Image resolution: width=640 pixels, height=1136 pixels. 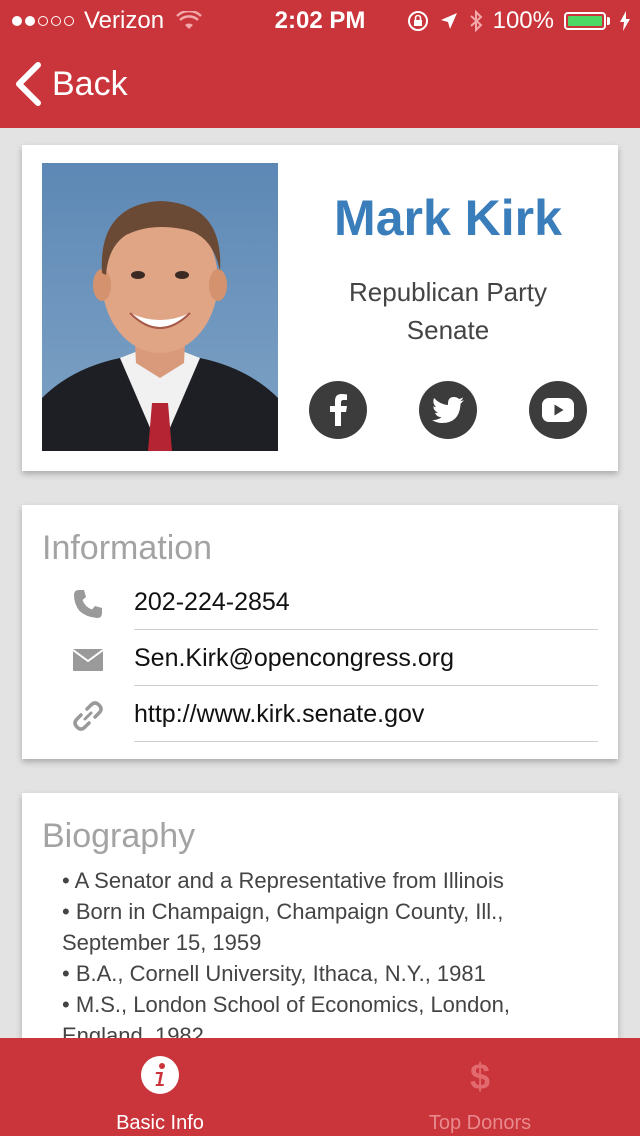 I want to click on website-row: http://www.kirk.senate.gov, so click(x=320, y=714).